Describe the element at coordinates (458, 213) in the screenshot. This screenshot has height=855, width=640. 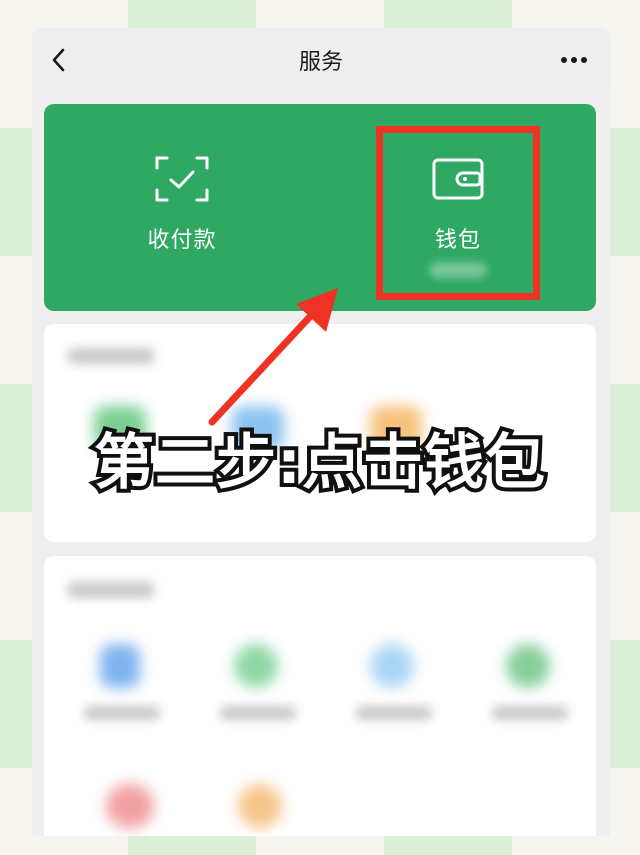
I see `wallet-highlight-box` at that location.